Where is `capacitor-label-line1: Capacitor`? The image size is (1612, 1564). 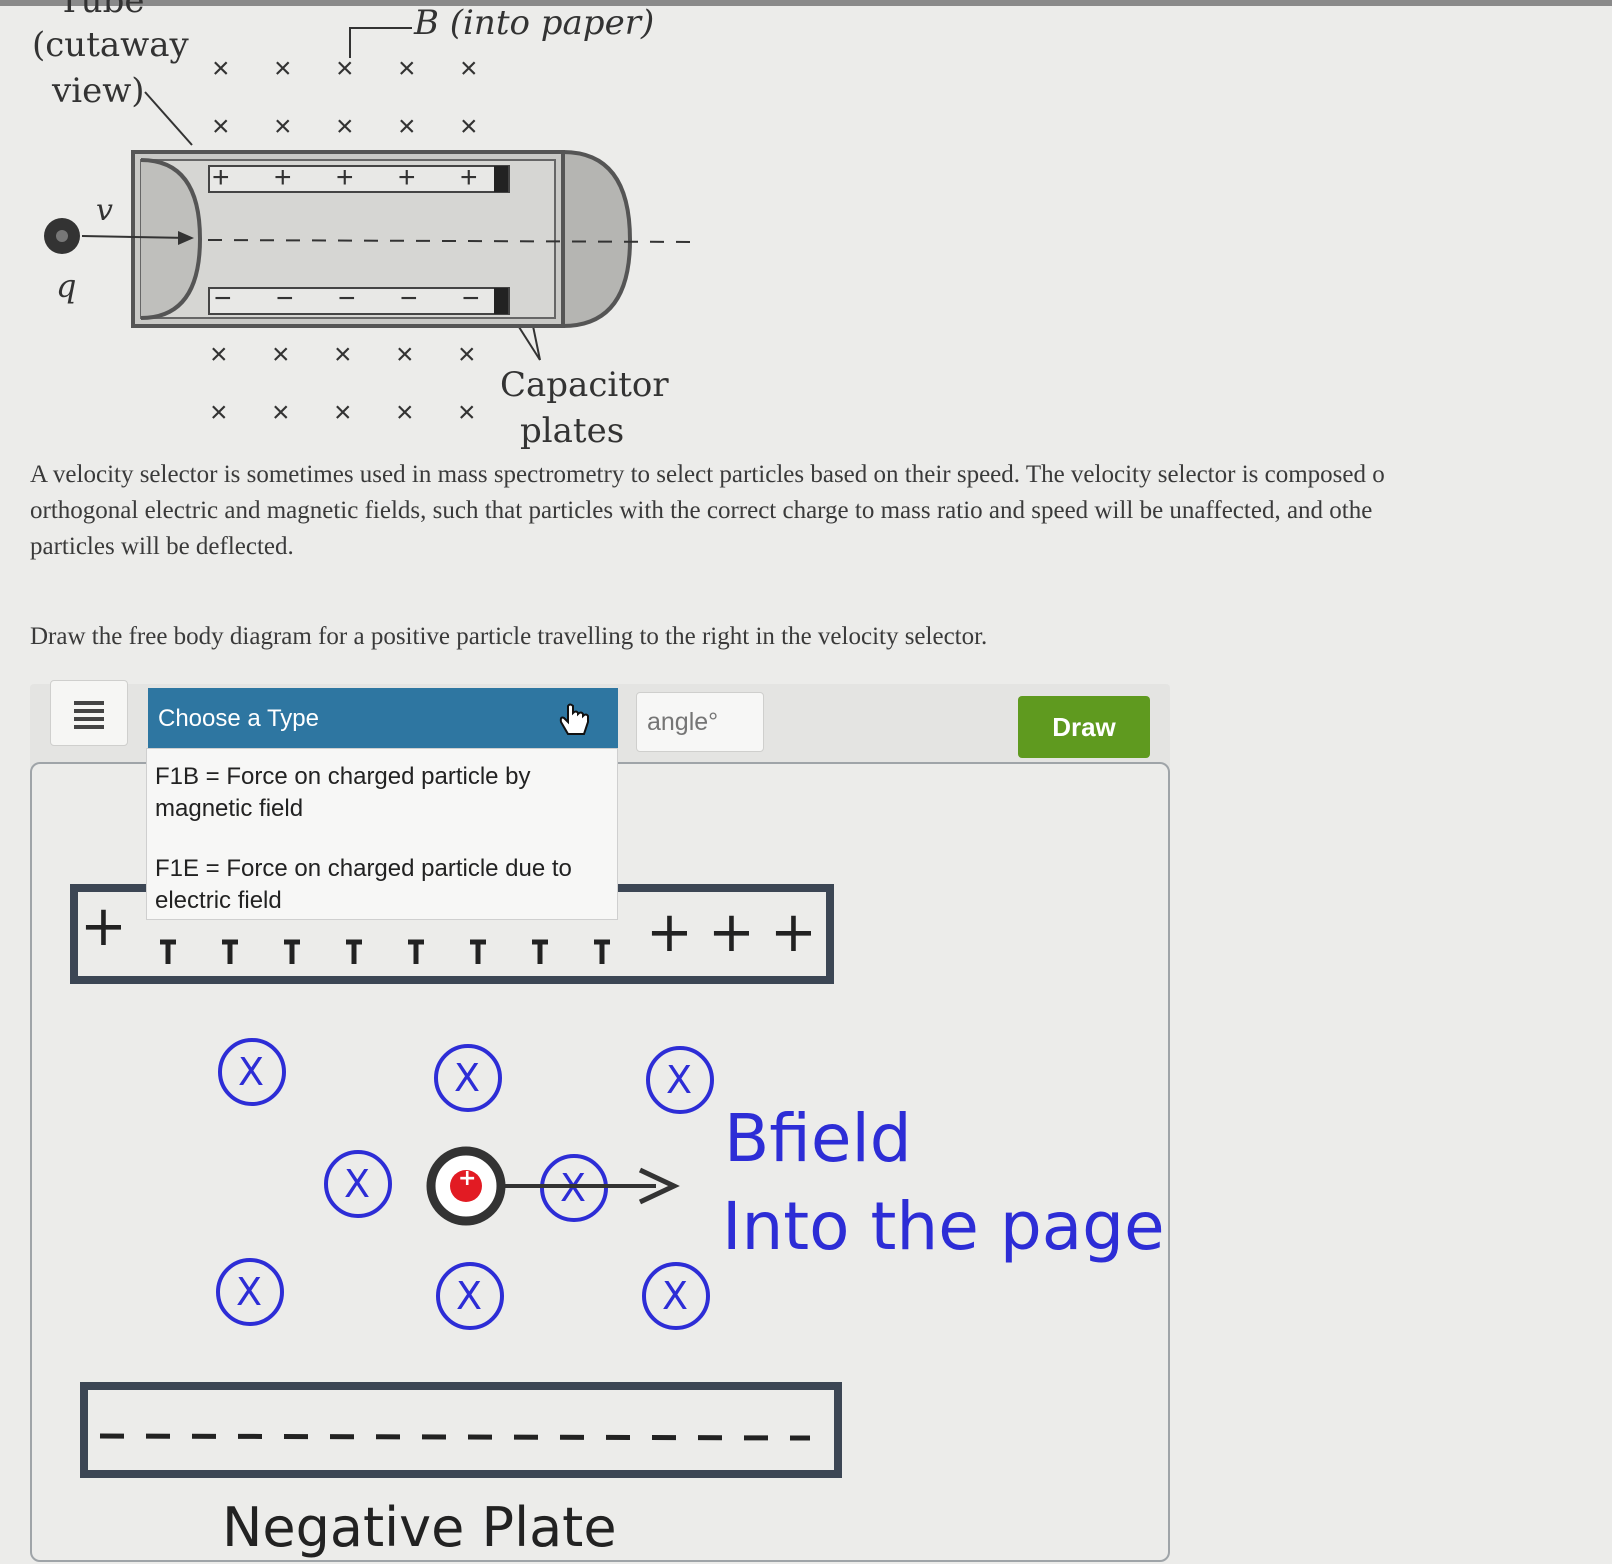 capacitor-label-line1: Capacitor is located at coordinates (584, 385).